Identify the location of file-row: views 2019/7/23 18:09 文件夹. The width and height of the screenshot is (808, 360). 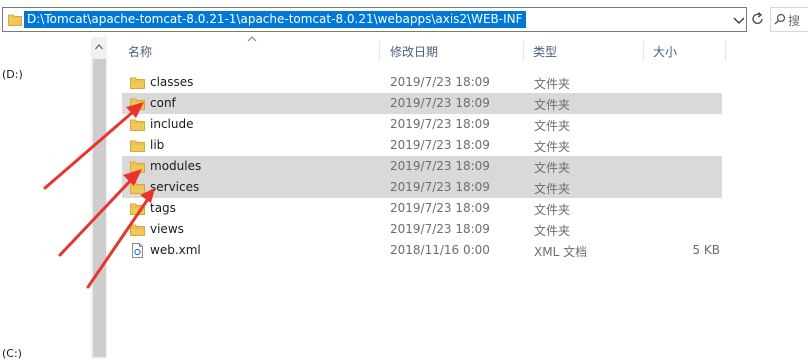
(422, 229).